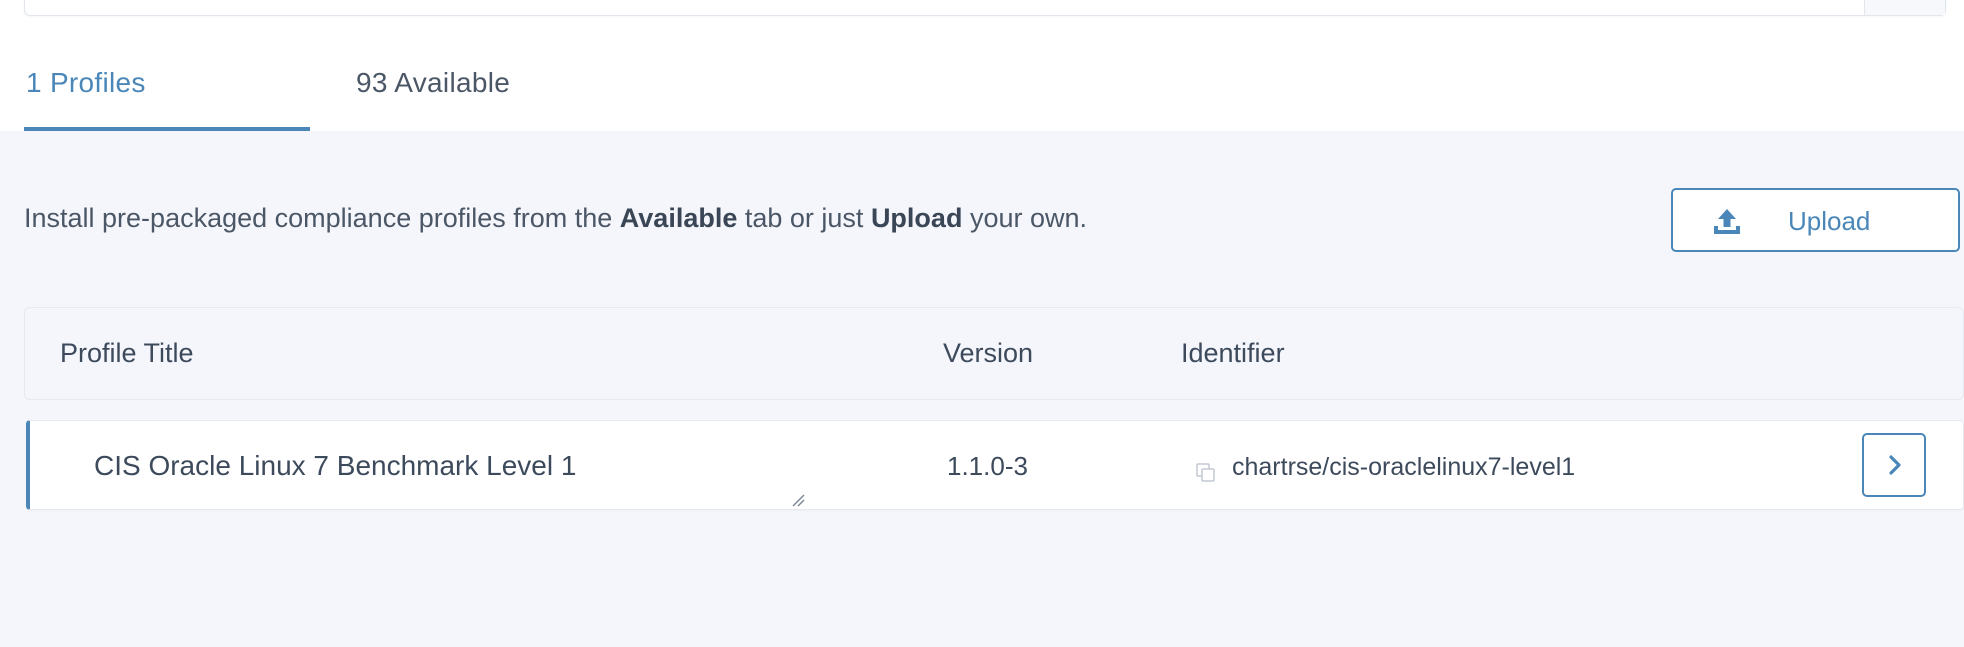  Describe the element at coordinates (985, 8) in the screenshot. I see `search-field` at that location.